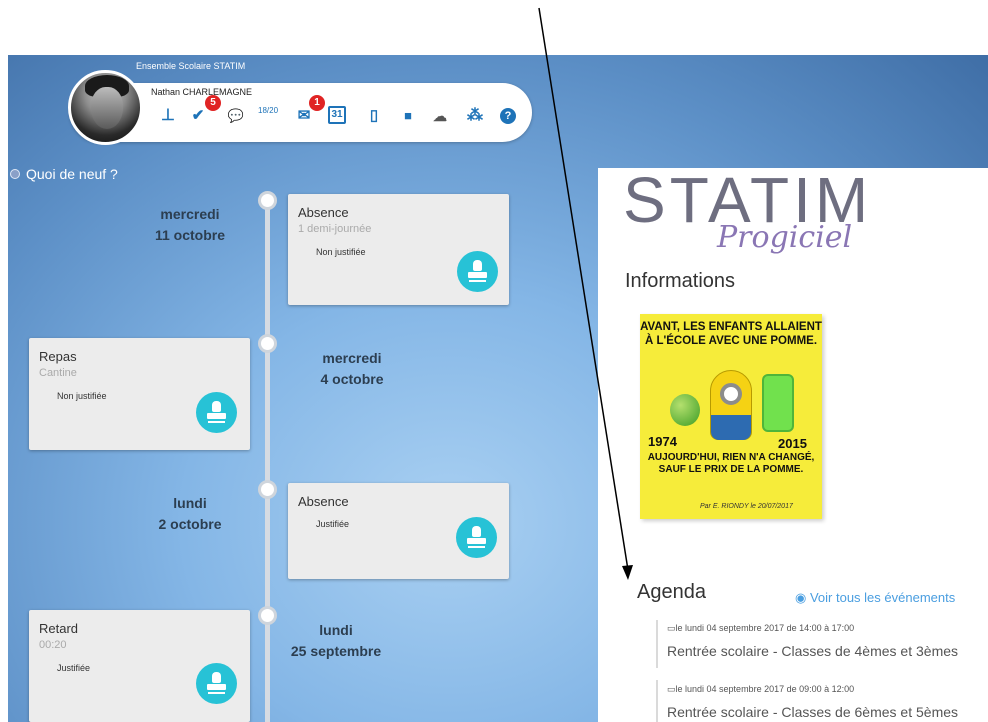  Describe the element at coordinates (168, 116) in the screenshot. I see `grades-icon: ⊥` at that location.